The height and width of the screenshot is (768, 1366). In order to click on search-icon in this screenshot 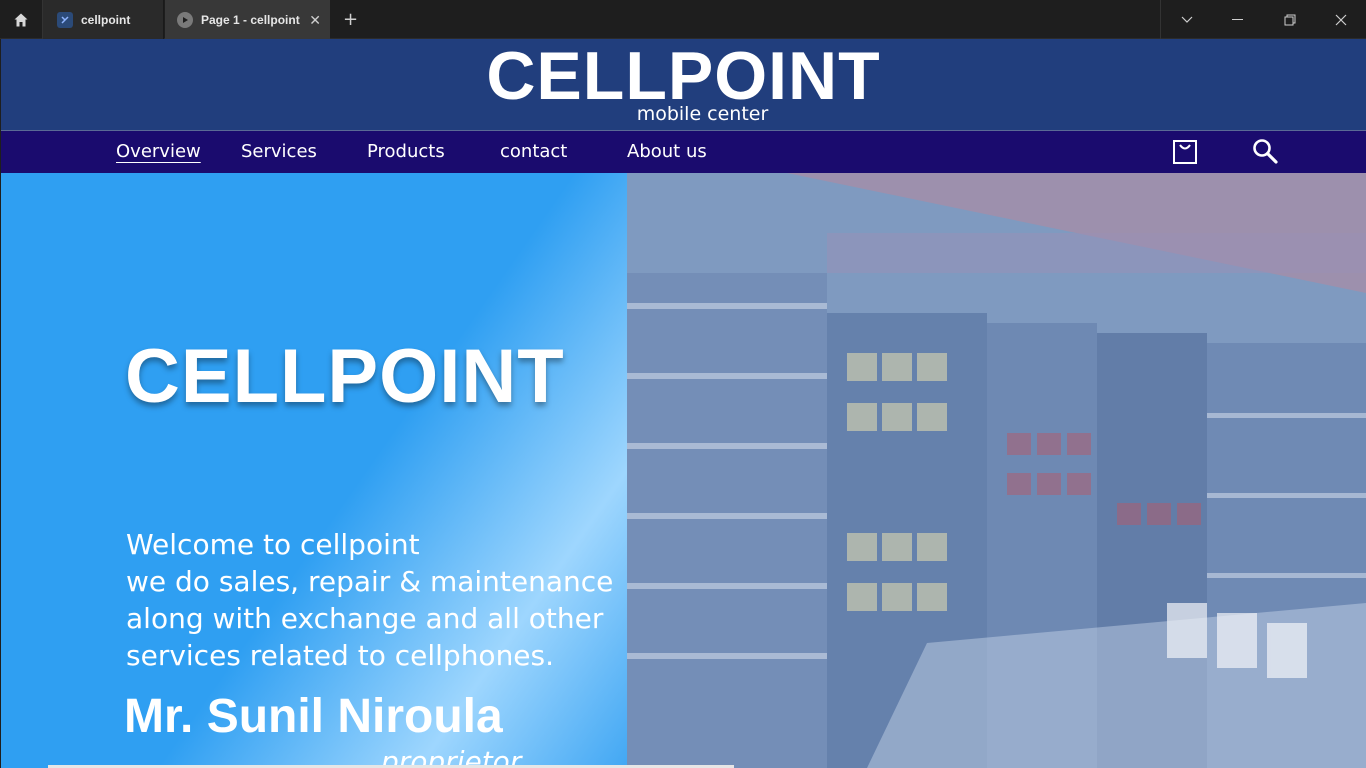, I will do `click(1265, 152)`.